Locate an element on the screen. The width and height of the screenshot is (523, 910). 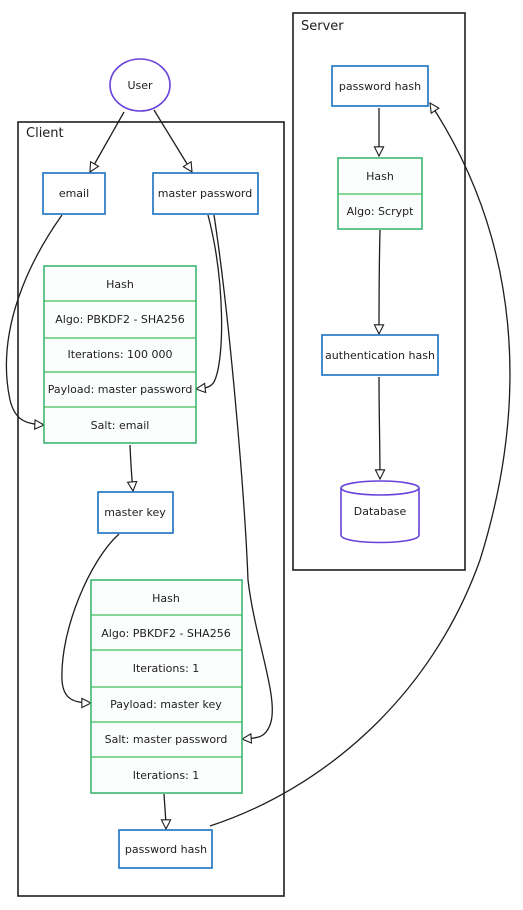
hash2-row-title: Hash is located at coordinates (166, 598).